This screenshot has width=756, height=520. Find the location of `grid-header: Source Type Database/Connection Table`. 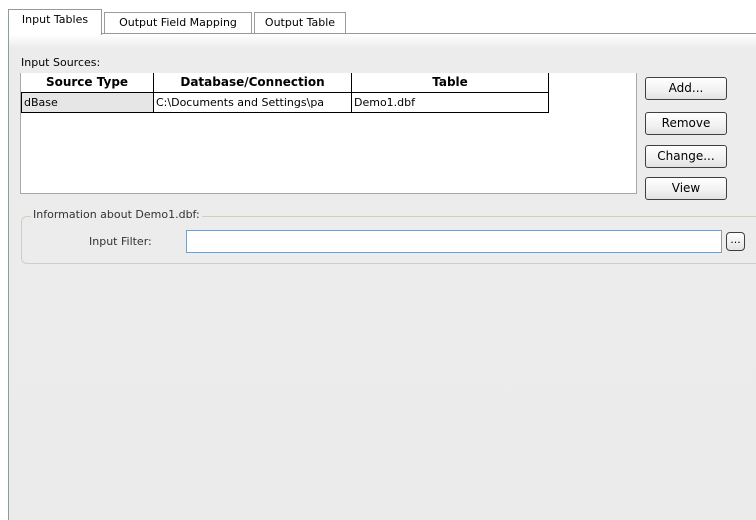

grid-header: Source Type Database/Connection Table is located at coordinates (285, 83).